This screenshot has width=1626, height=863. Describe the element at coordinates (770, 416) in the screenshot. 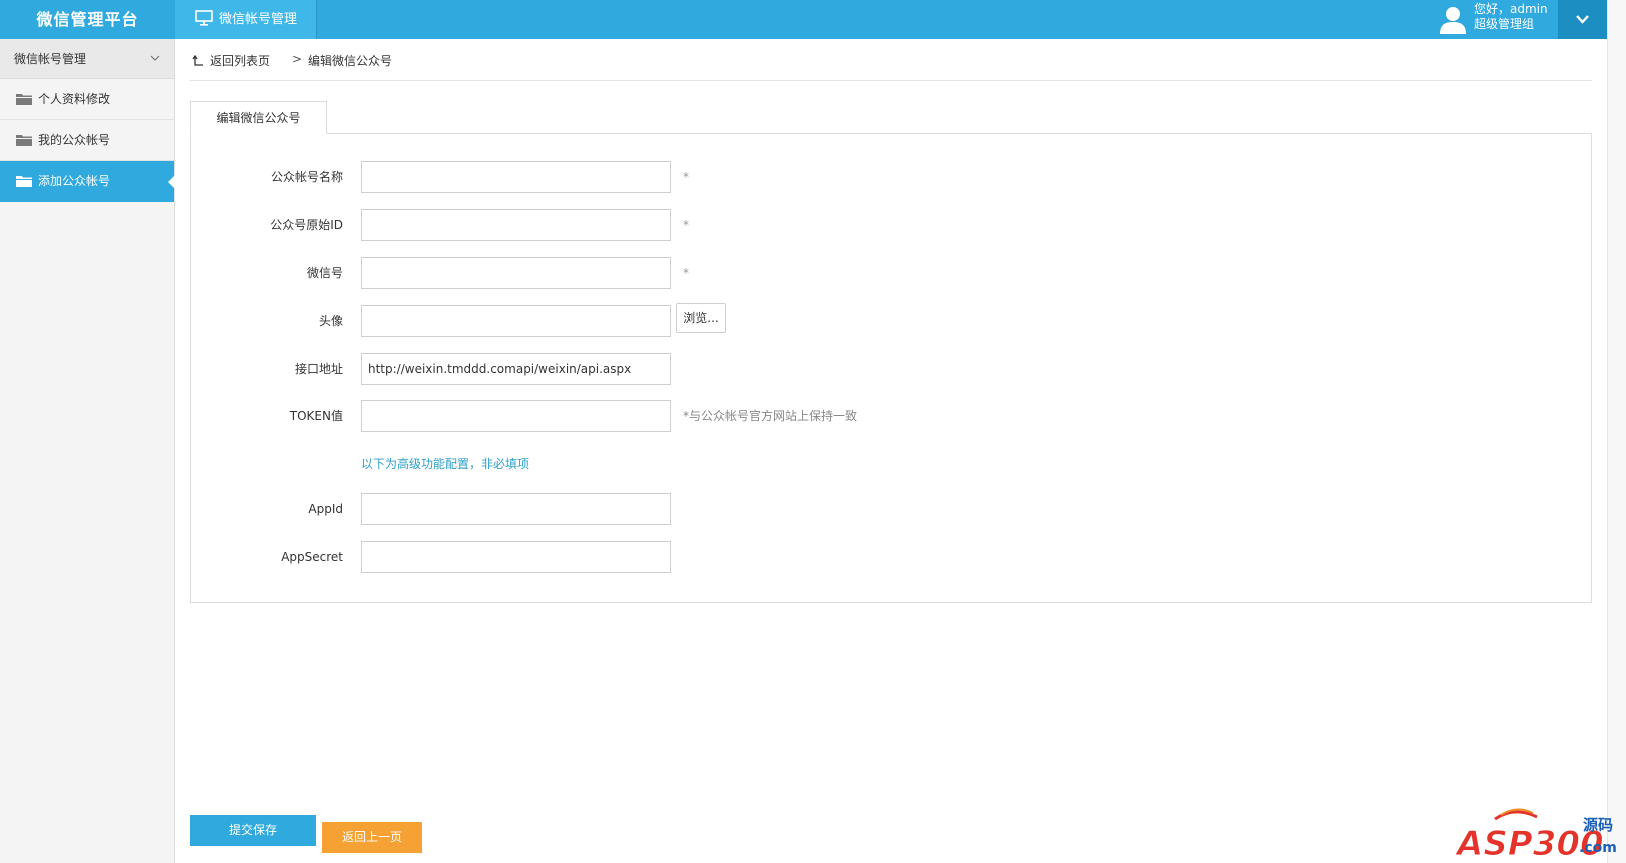

I see `token-hint: *与公众帐号官方网站上保持一致` at that location.